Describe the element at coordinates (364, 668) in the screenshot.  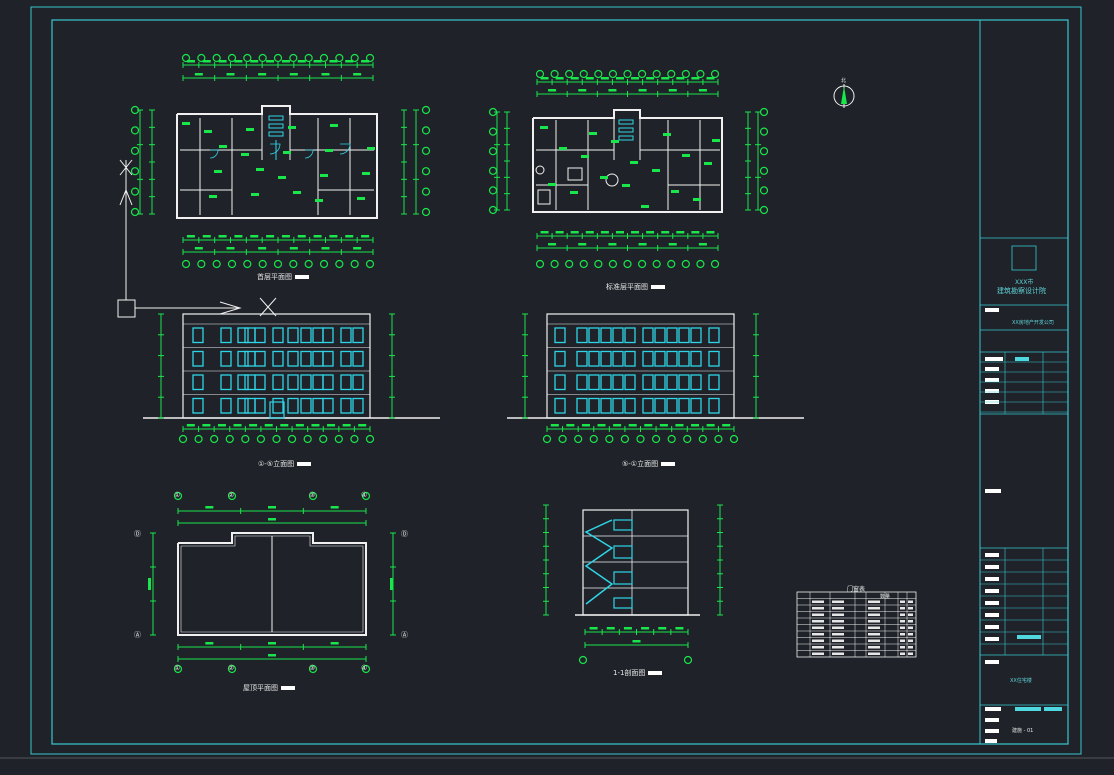
I see `roof-axis-4-bottom: ④` at that location.